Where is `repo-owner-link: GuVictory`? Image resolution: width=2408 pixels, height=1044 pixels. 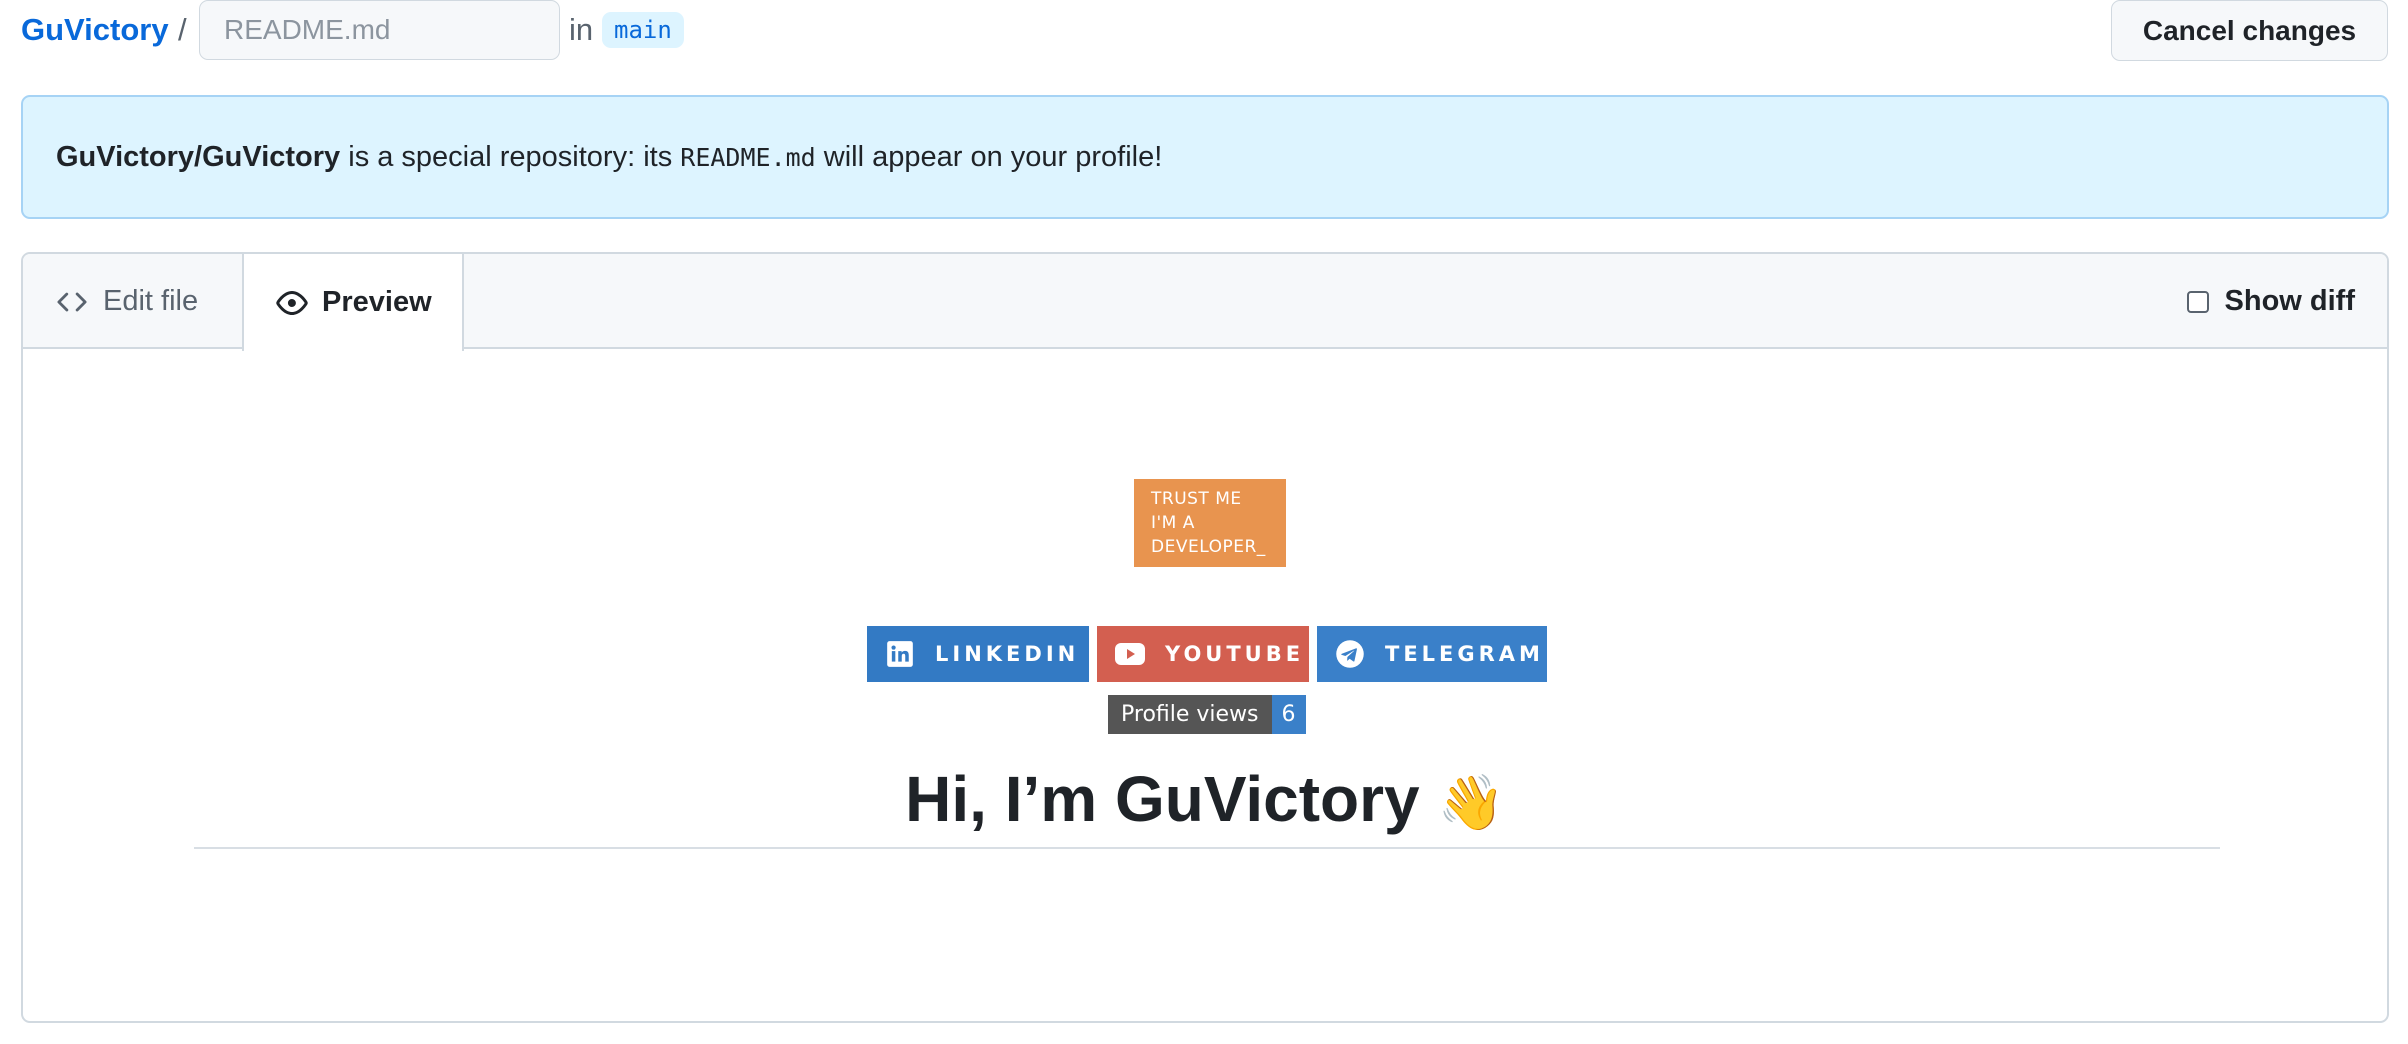 repo-owner-link: GuVictory is located at coordinates (95, 30).